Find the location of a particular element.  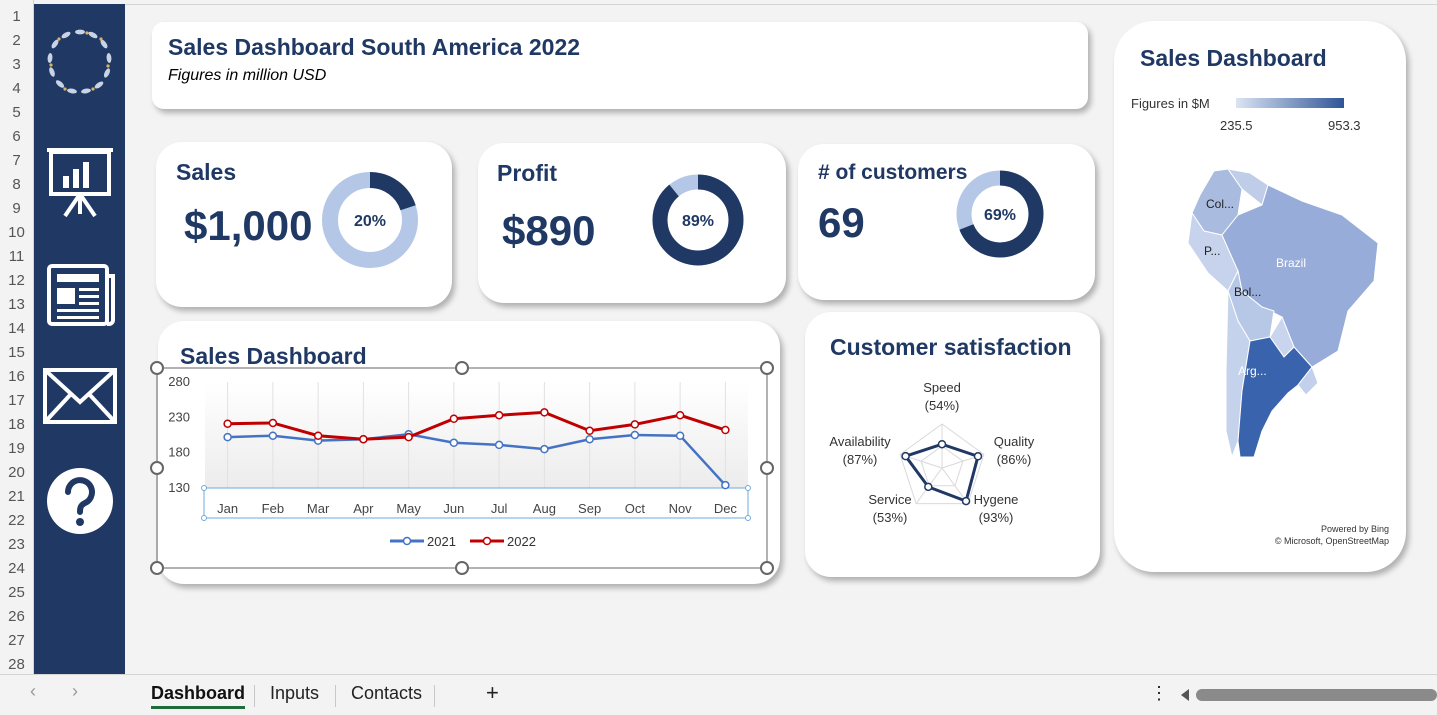

tab-dashboard: Dashboard is located at coordinates (198, 696).